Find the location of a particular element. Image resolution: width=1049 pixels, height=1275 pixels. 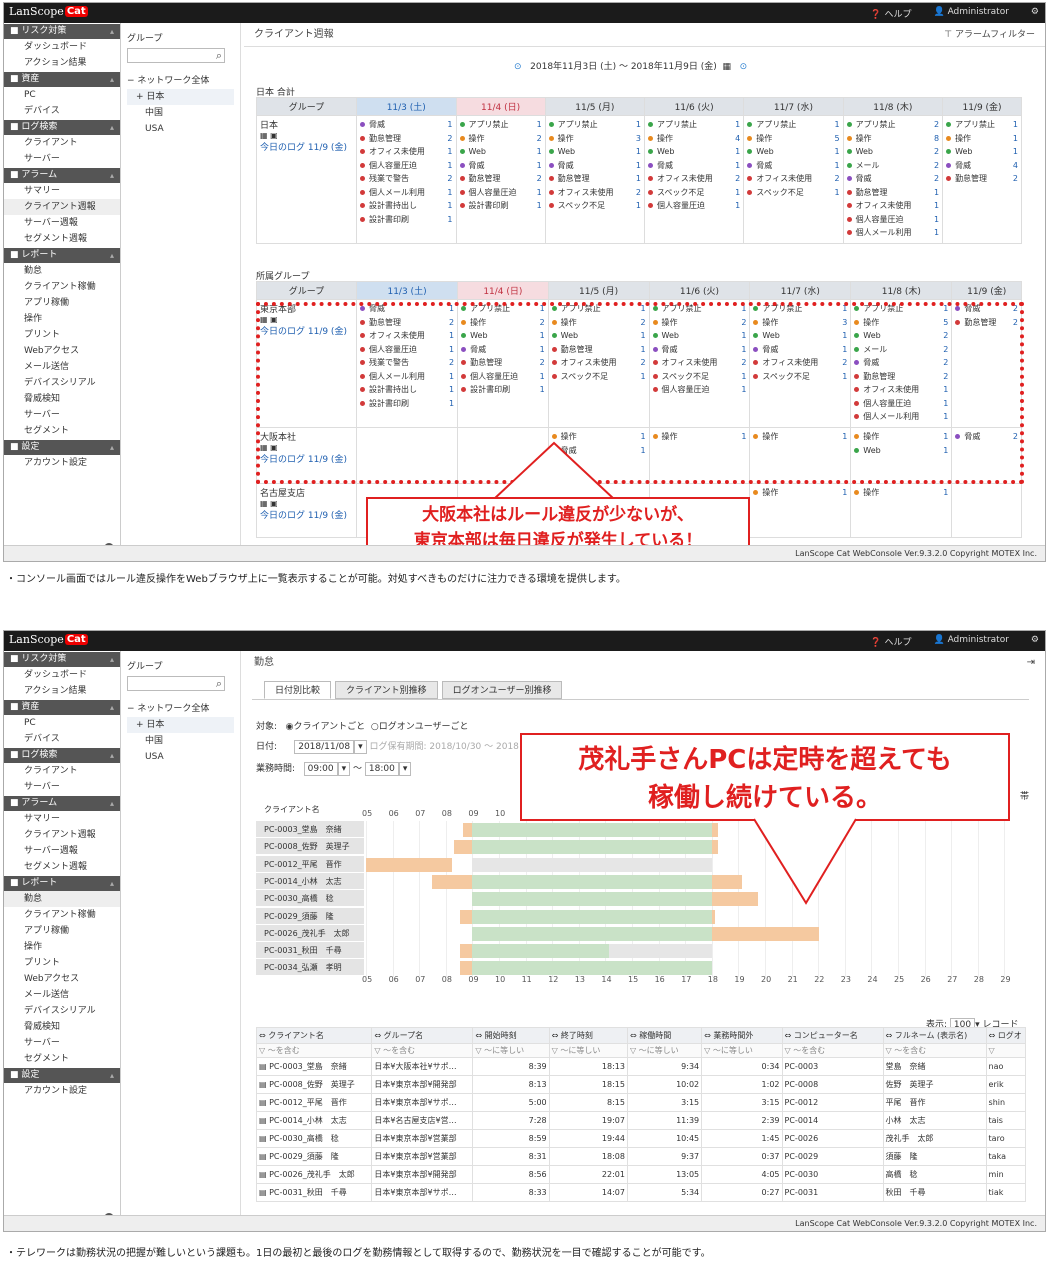

help-link: ❓ ヘルプ is located at coordinates (890, 641).